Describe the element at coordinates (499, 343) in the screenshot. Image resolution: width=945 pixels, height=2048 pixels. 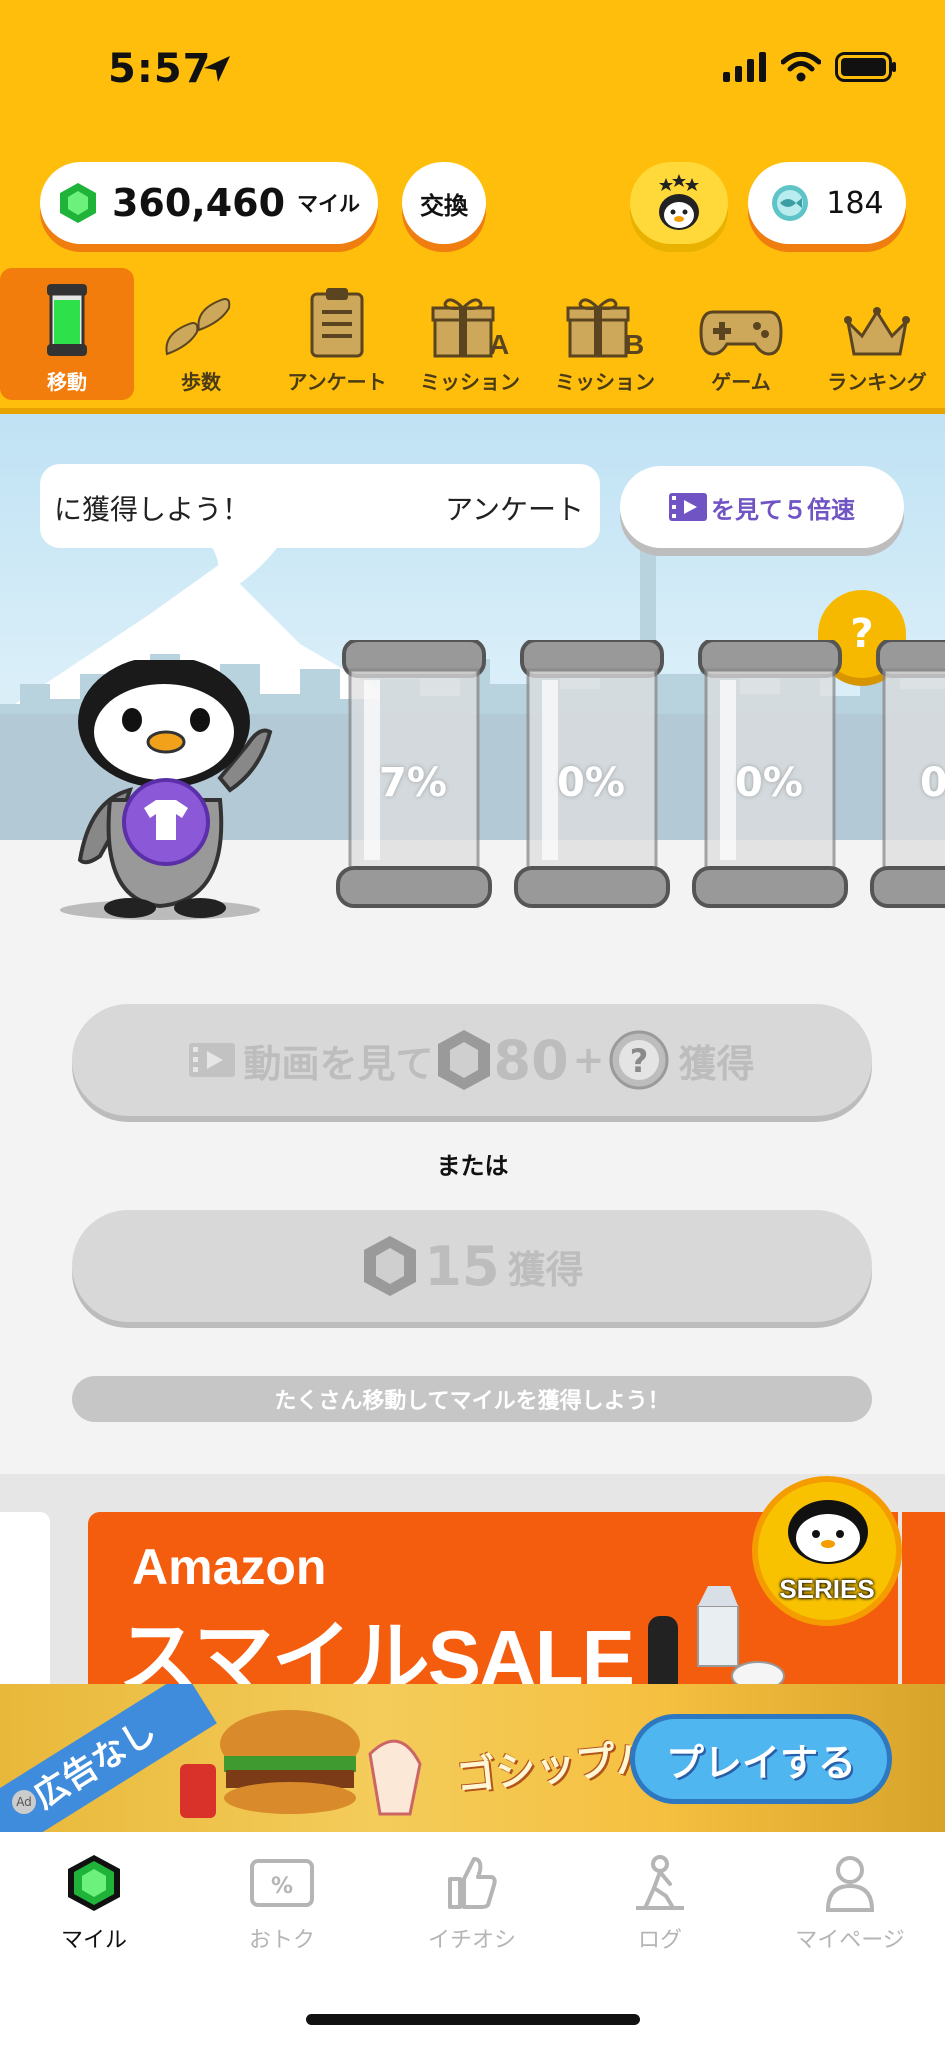
I see `svg-text: A` at that location.